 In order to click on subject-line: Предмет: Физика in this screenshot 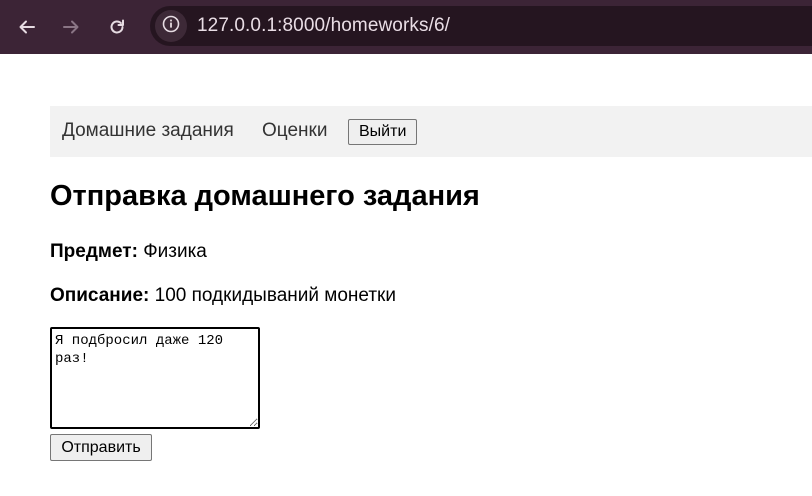, I will do `click(128, 252)`.